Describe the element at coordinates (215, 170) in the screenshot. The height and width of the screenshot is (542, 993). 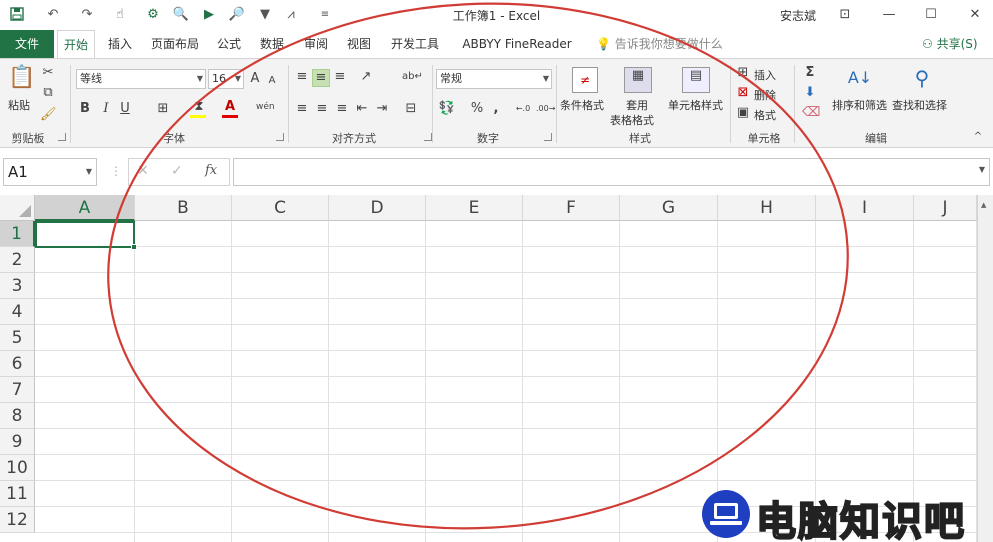
I see `insert-function-button: fx` at that location.